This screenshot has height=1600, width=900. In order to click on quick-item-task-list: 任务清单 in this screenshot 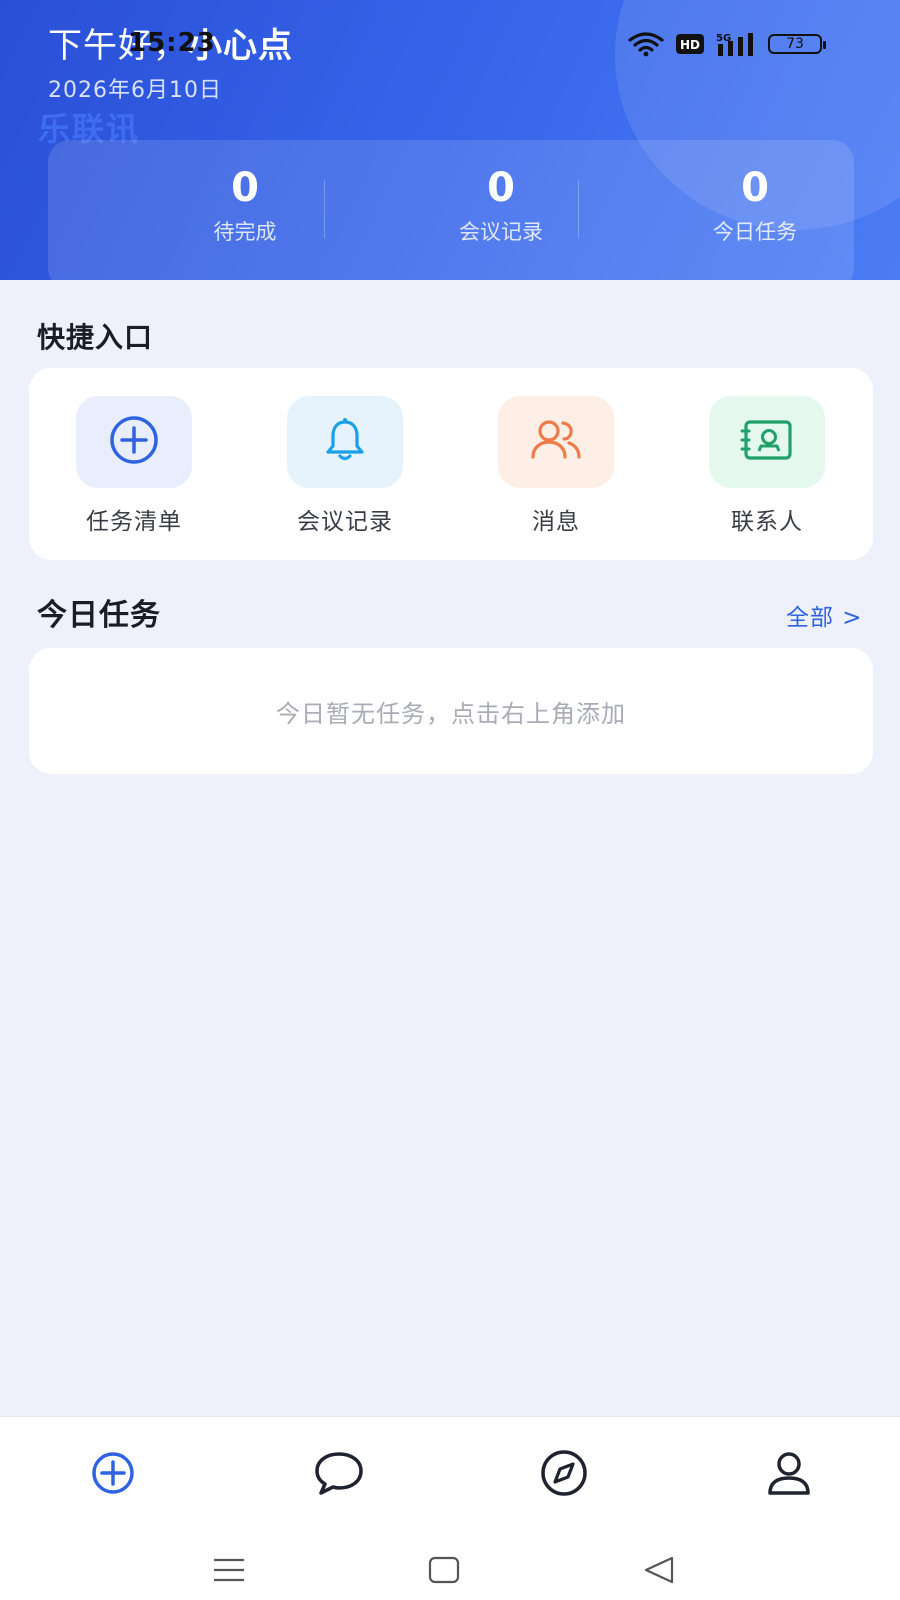, I will do `click(134, 466)`.